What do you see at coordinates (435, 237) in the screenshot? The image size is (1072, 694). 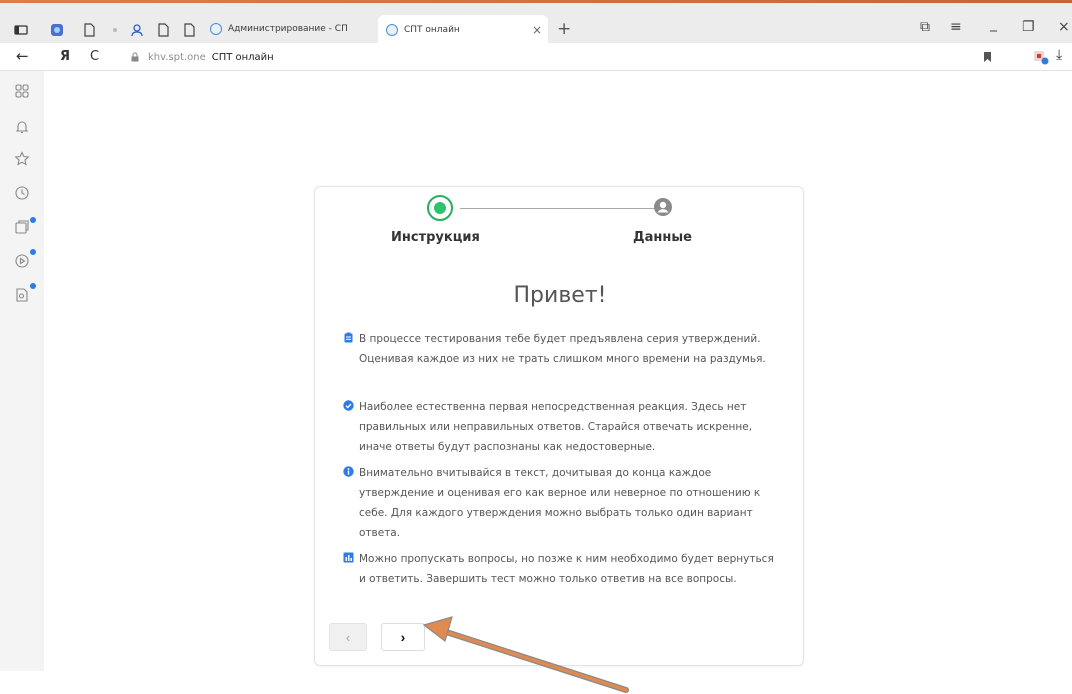 I see `step-label-instruction: Инструкция` at bounding box center [435, 237].